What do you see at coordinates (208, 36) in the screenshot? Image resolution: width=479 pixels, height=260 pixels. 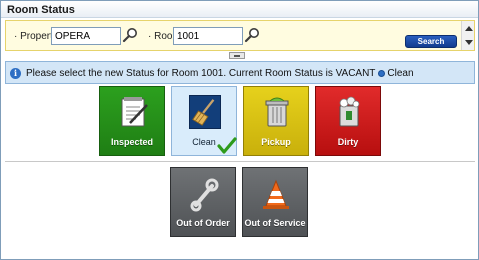 I see `room-input` at bounding box center [208, 36].